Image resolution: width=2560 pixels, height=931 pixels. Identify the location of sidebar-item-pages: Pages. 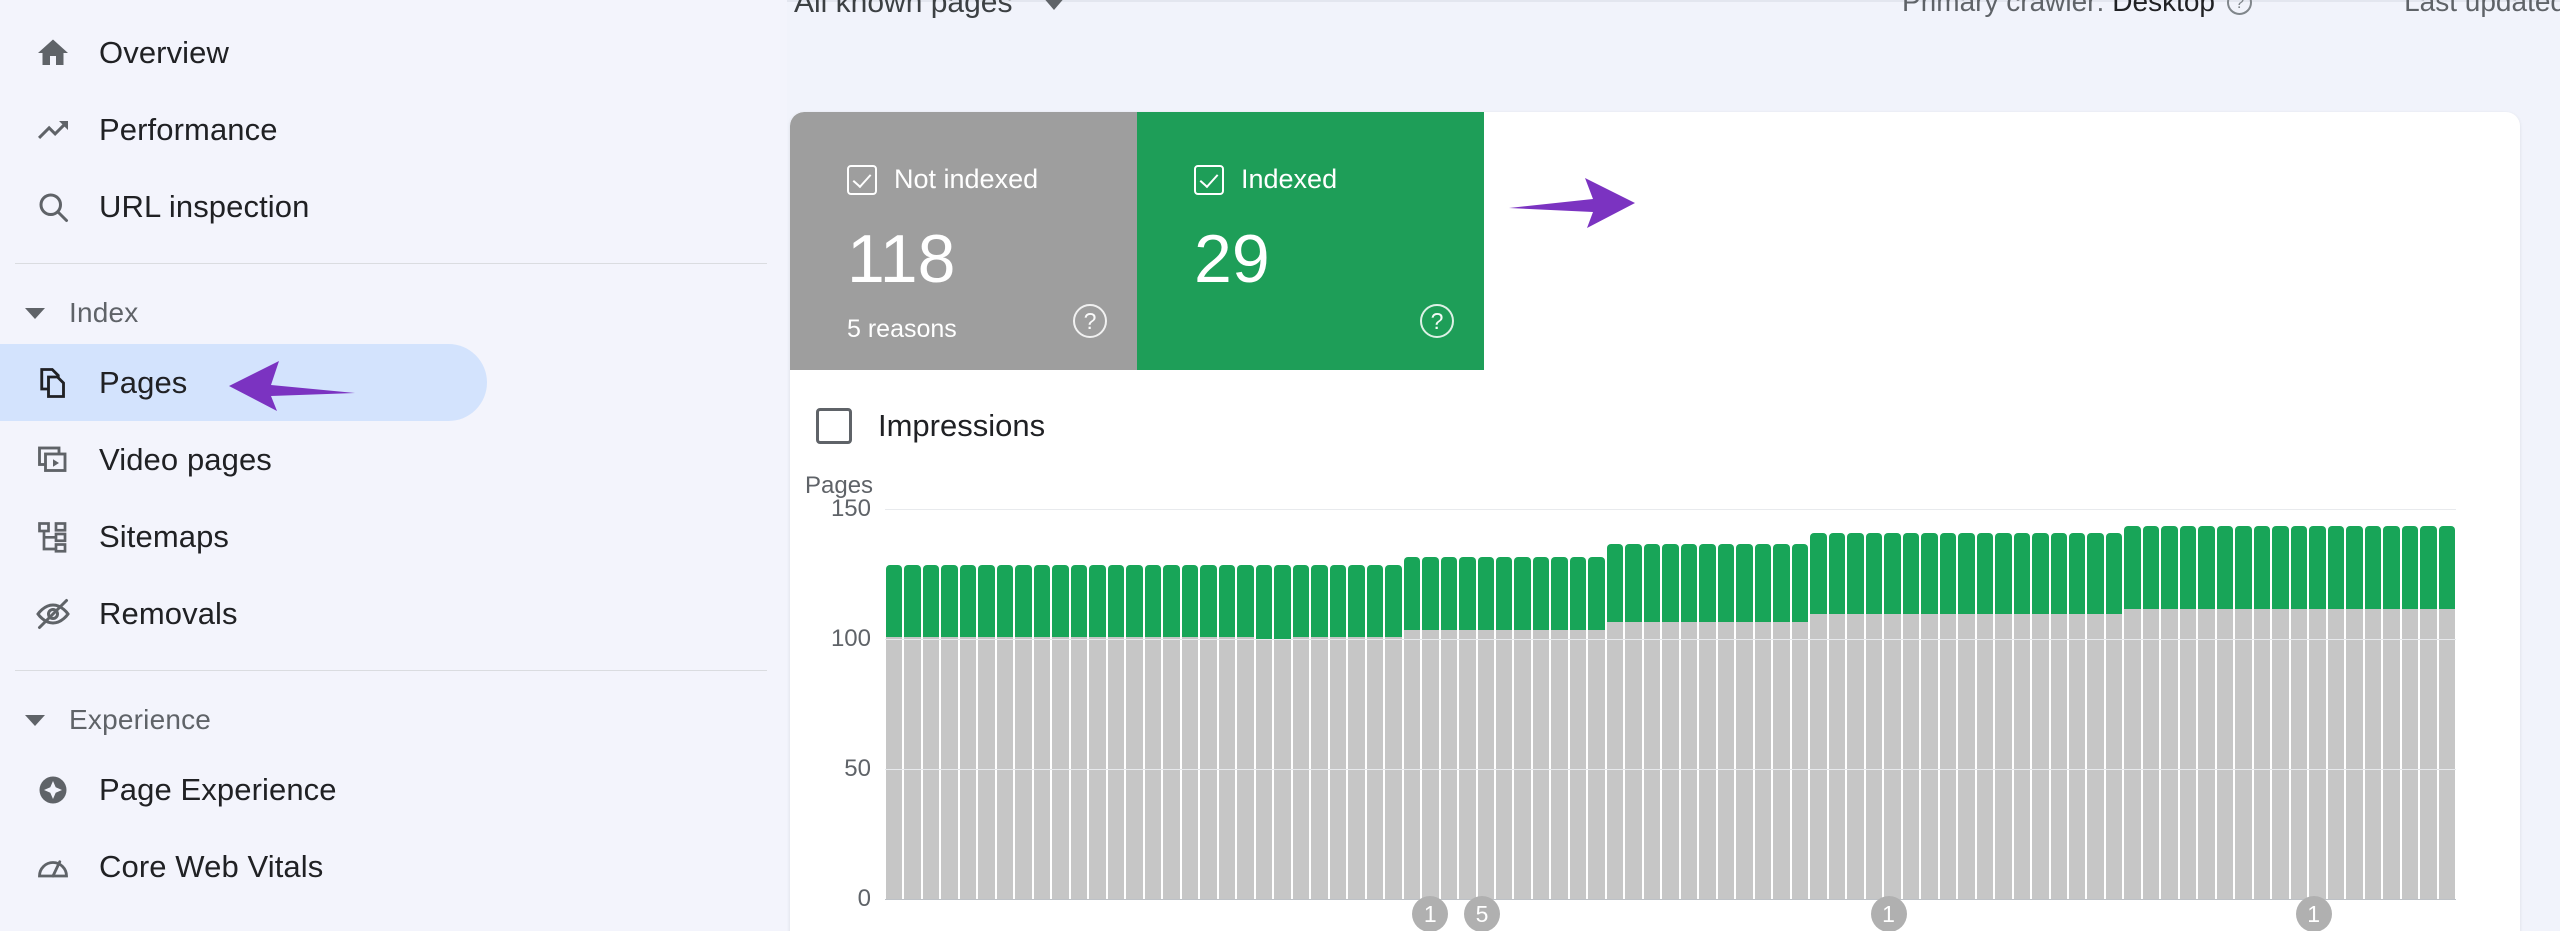
(243, 382).